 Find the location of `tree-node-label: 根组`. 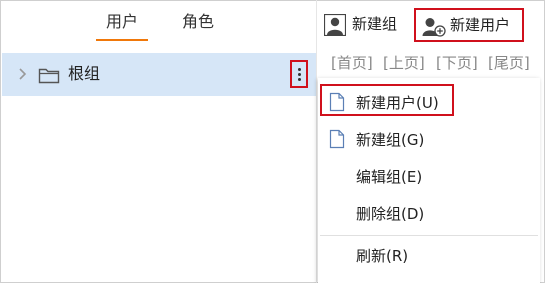

tree-node-label: 根组 is located at coordinates (84, 73).